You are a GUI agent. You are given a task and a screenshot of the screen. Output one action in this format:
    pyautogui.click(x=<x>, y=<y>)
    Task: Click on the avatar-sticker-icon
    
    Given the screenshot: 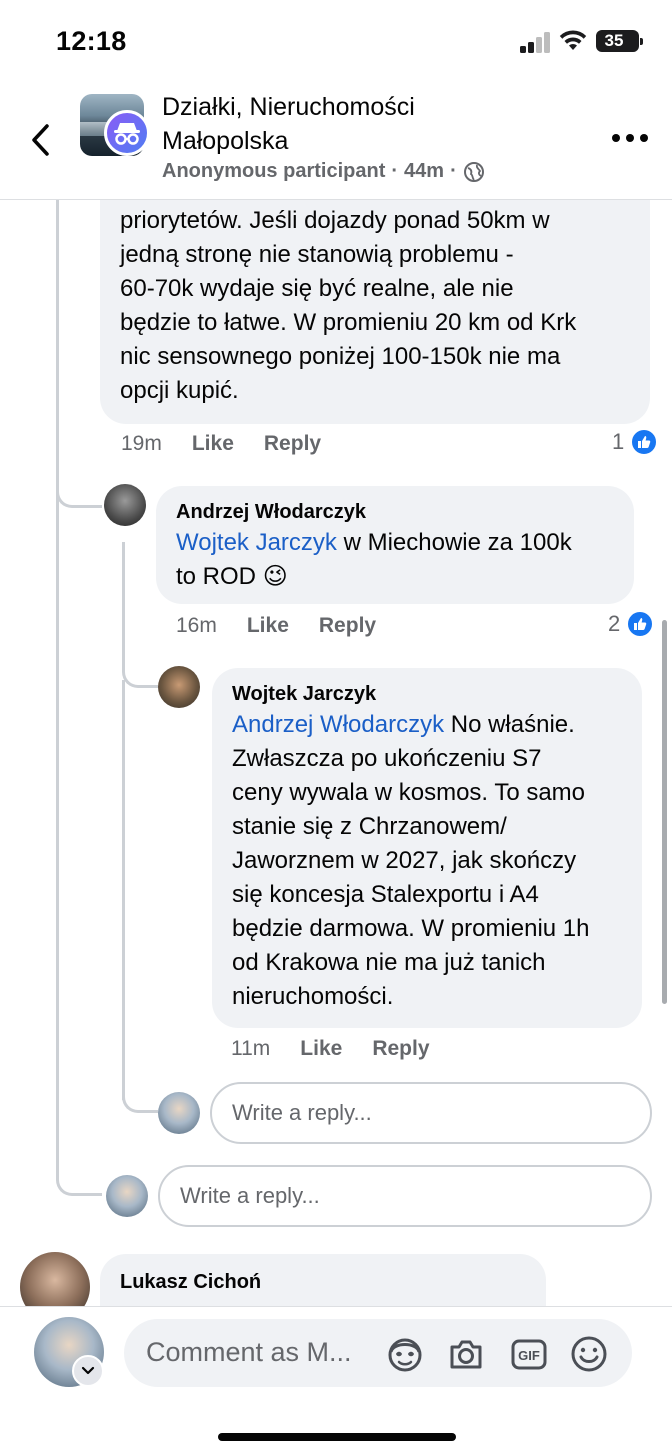 What is the action you would take?
    pyautogui.click(x=405, y=1354)
    